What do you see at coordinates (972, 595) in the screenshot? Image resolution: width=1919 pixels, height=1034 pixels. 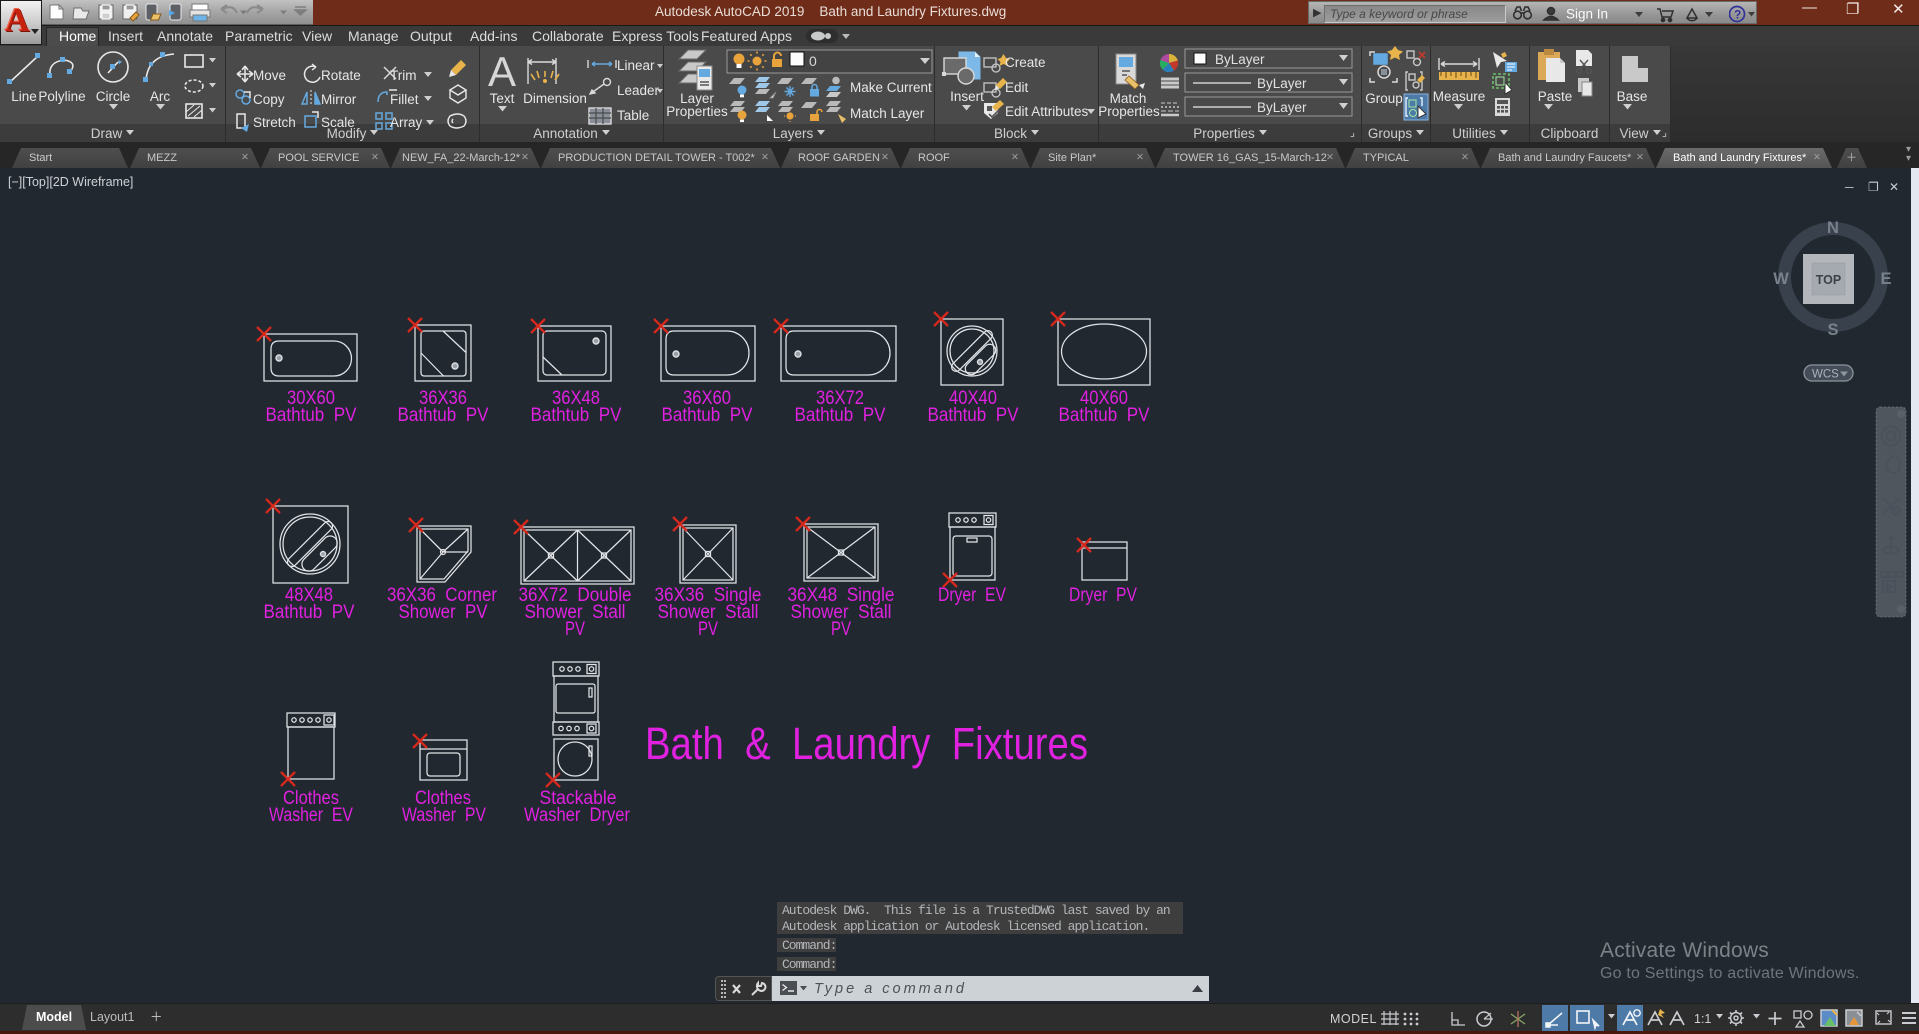 I see `svg-text: Dryer EV` at bounding box center [972, 595].